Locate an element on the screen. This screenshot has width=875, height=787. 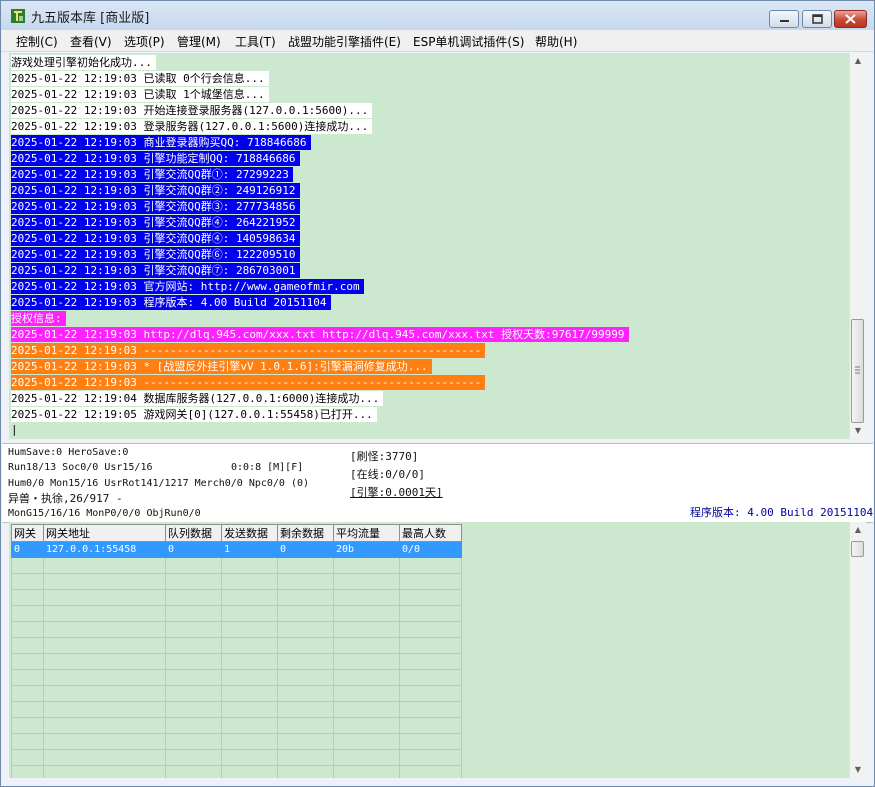
window-title: 九五版本库 [商业版] is located at coordinates (90, 18).